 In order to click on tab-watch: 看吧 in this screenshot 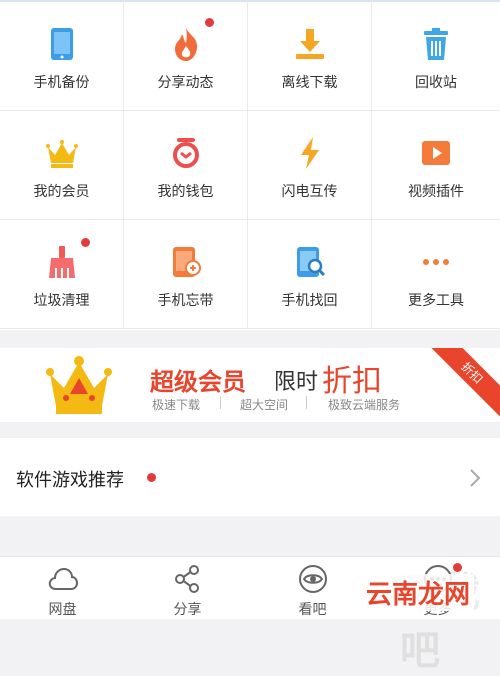, I will do `click(312, 588)`.